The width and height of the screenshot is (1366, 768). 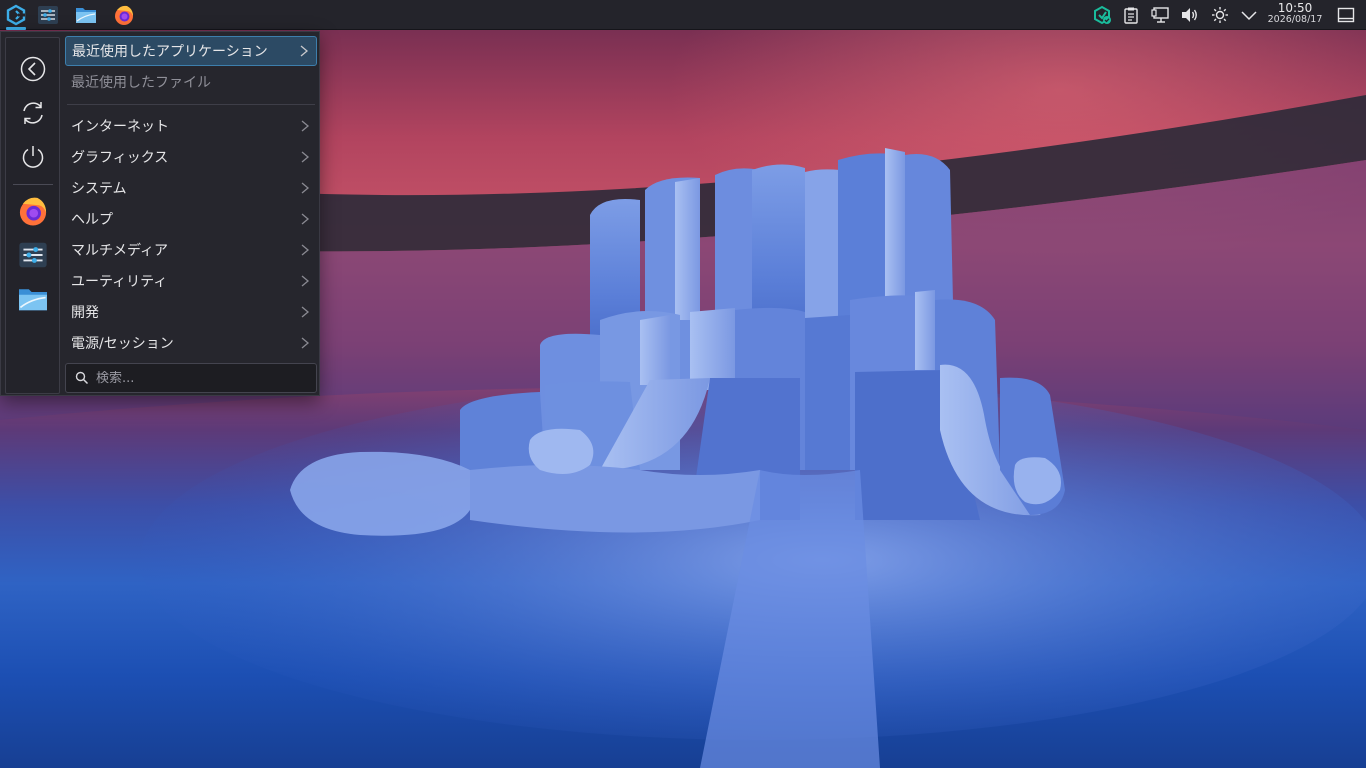 What do you see at coordinates (141, 83) in the screenshot?
I see `menu-item-label: 最近使用したファイル` at bounding box center [141, 83].